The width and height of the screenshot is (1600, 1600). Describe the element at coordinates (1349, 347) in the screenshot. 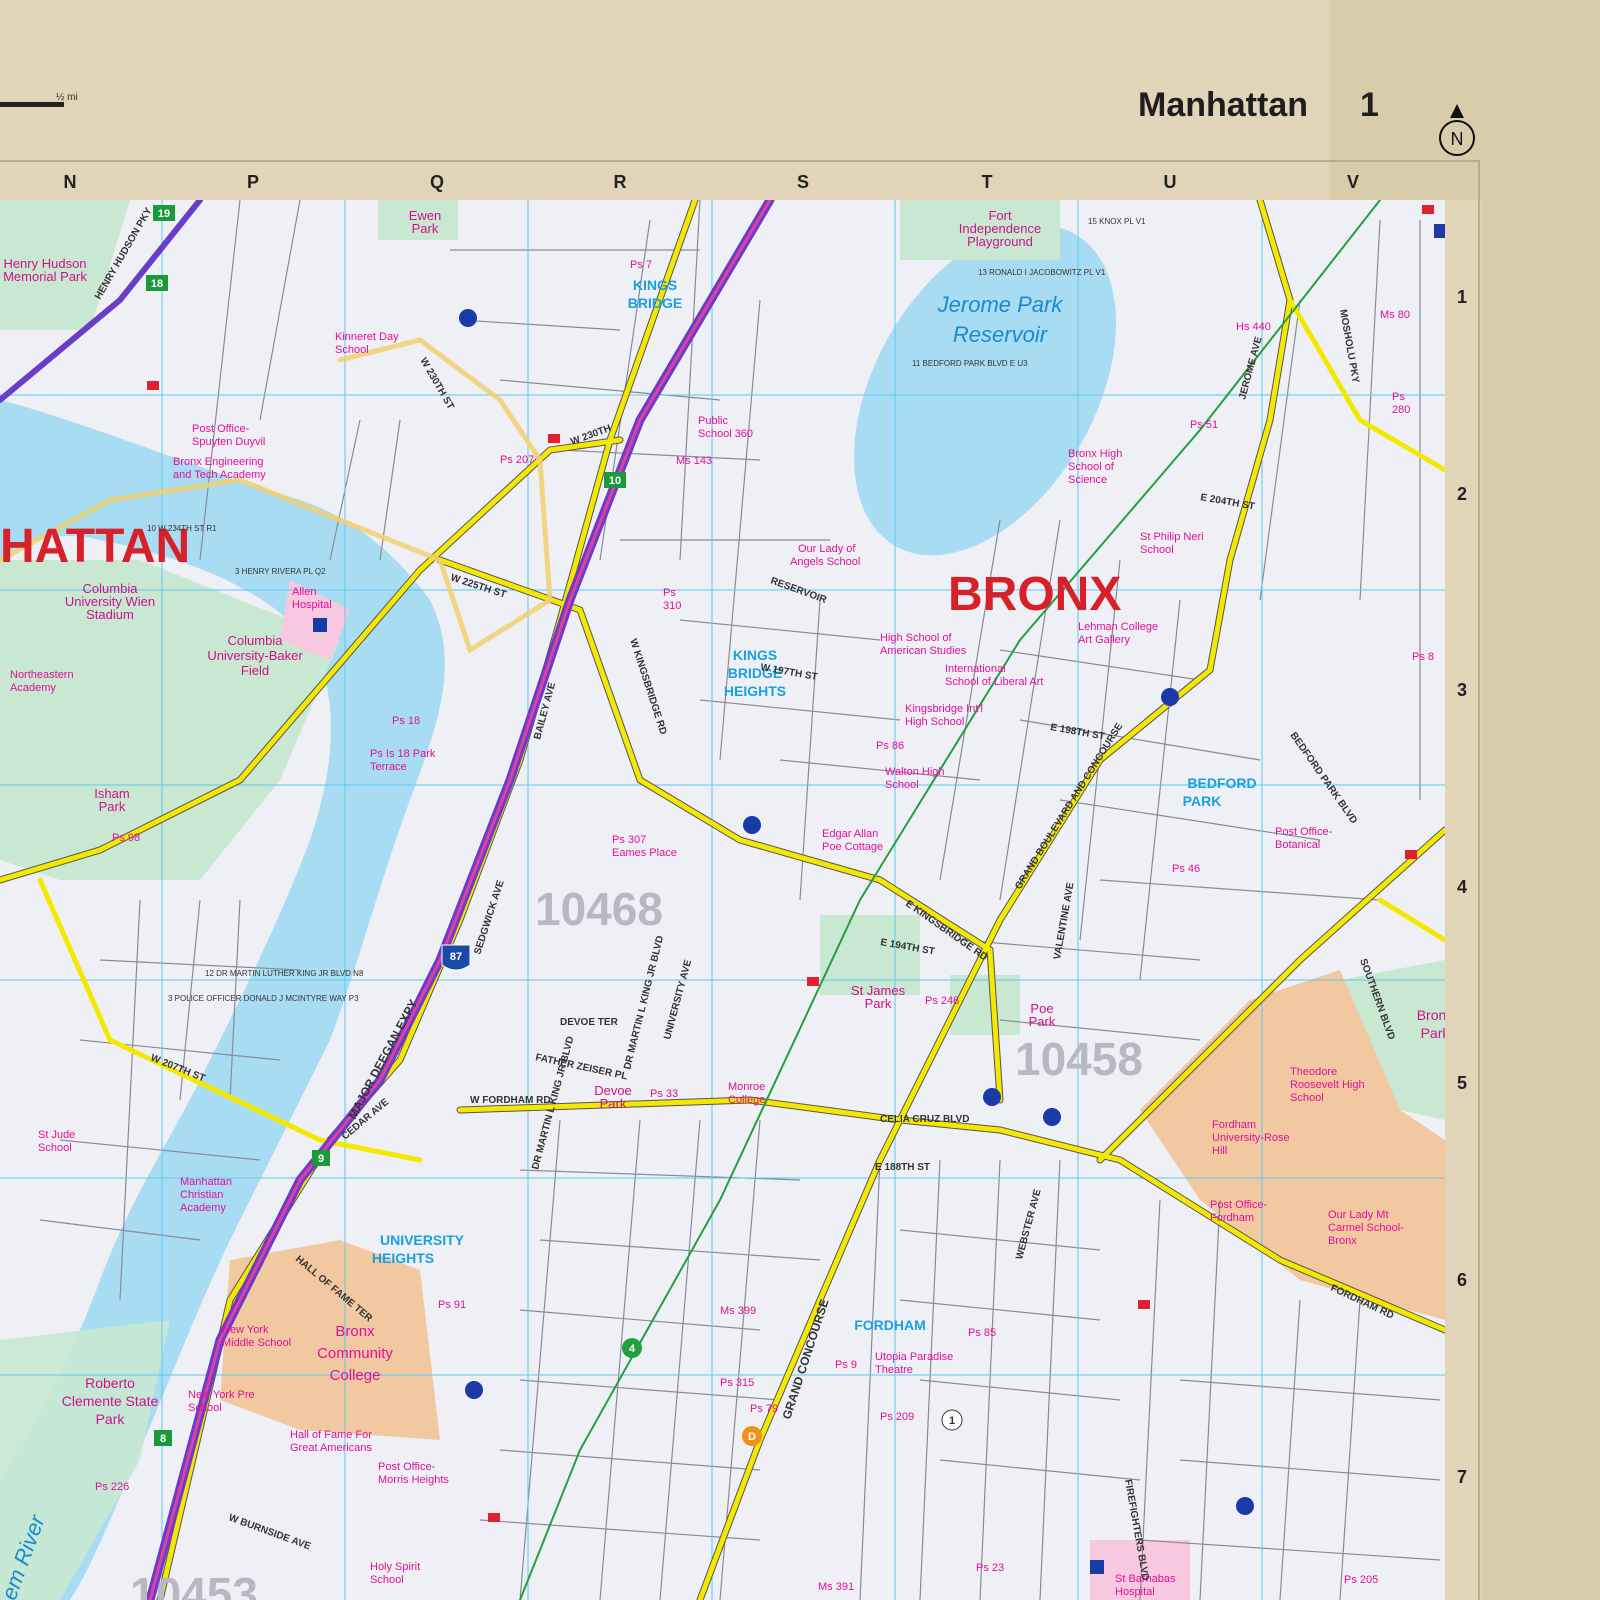

I see `street-label: MOSHOLU PKY` at that location.